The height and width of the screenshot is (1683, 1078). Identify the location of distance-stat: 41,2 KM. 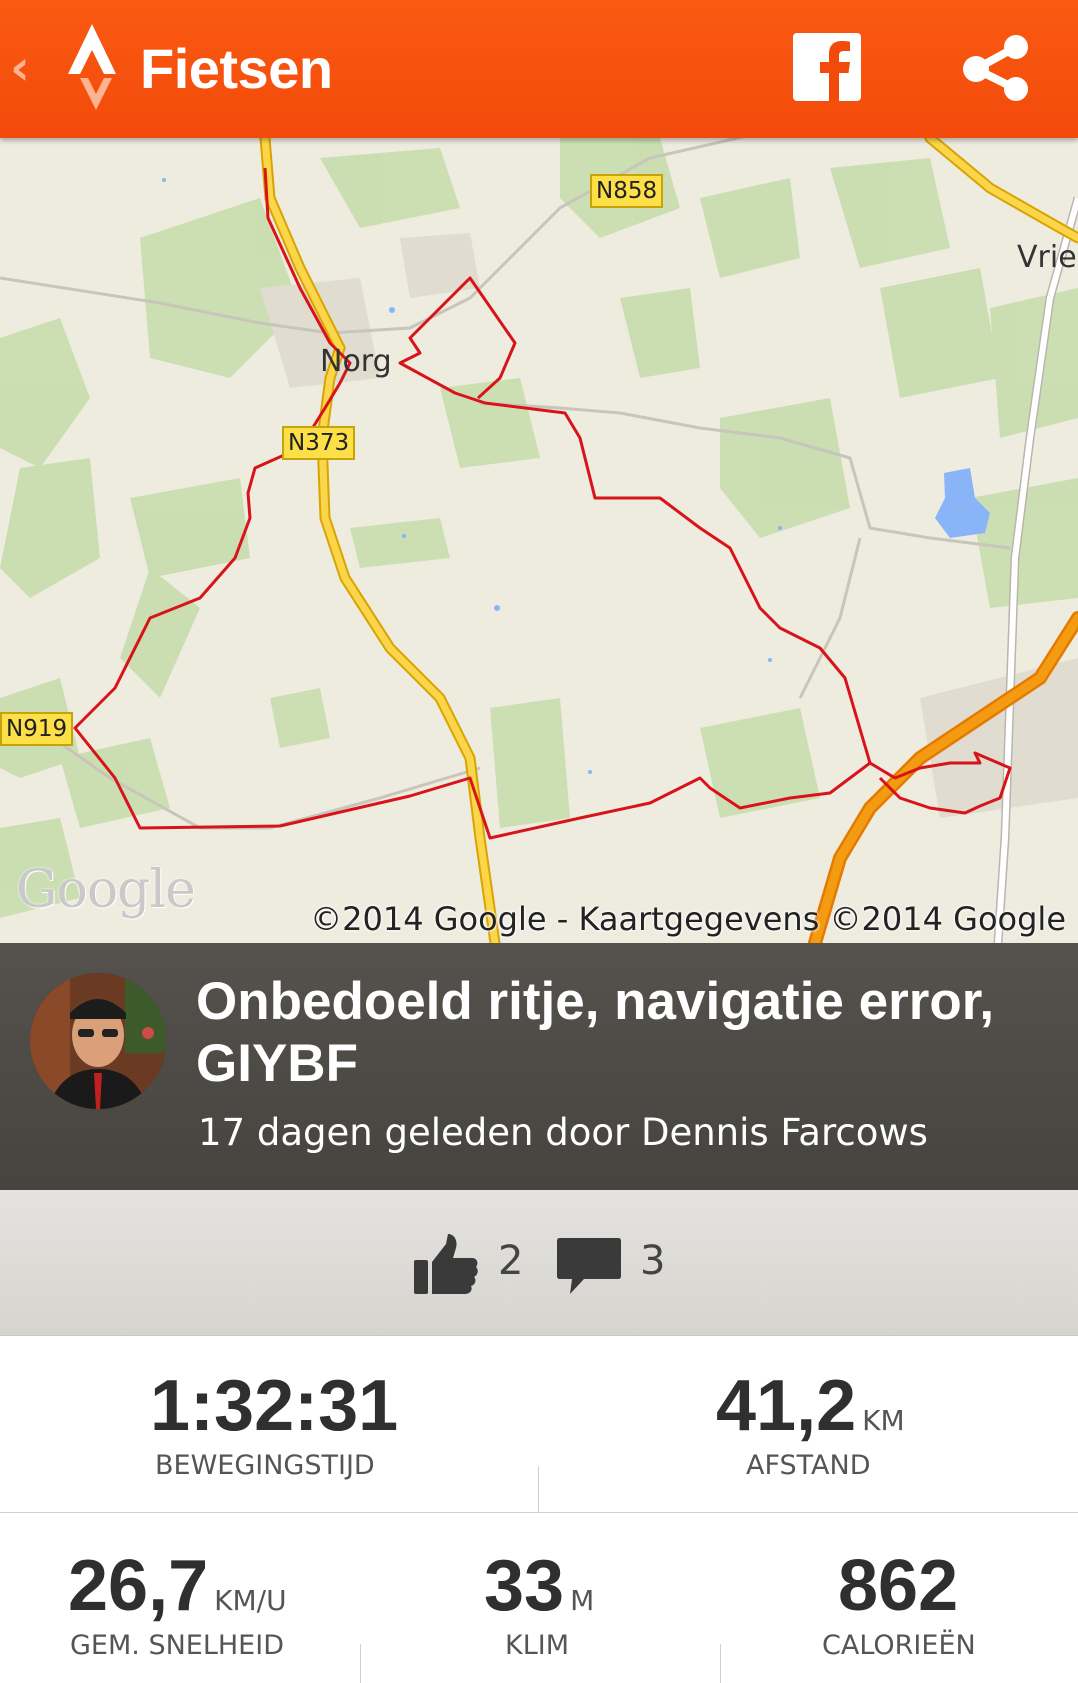
(810, 1413).